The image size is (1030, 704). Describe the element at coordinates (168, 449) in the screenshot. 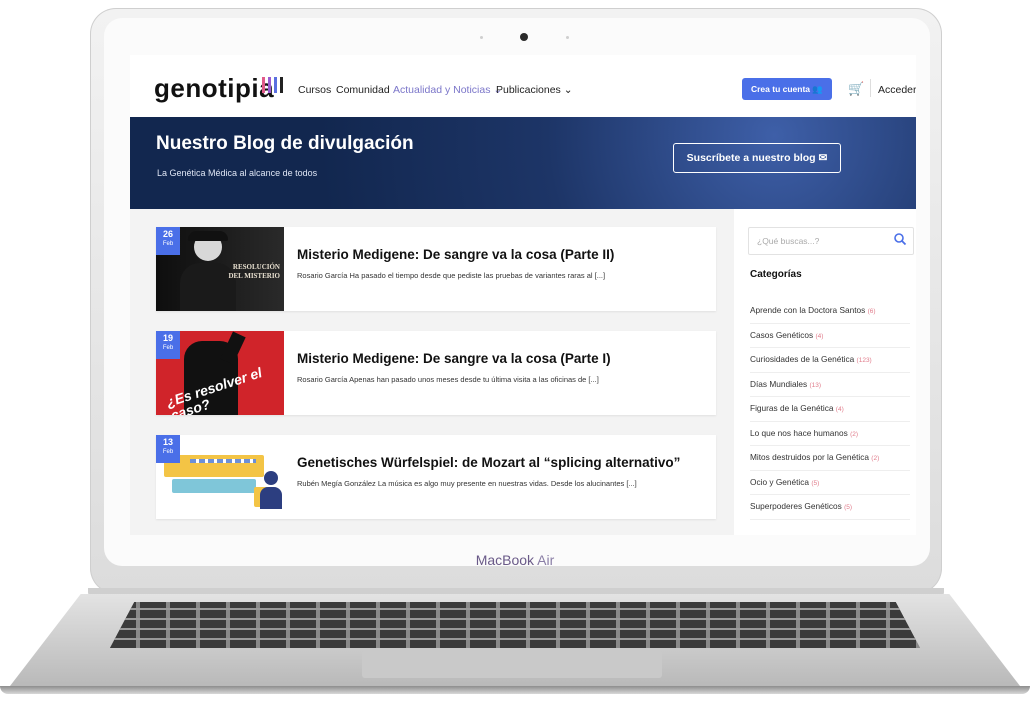

I see `date-badge: 13 Feb` at that location.